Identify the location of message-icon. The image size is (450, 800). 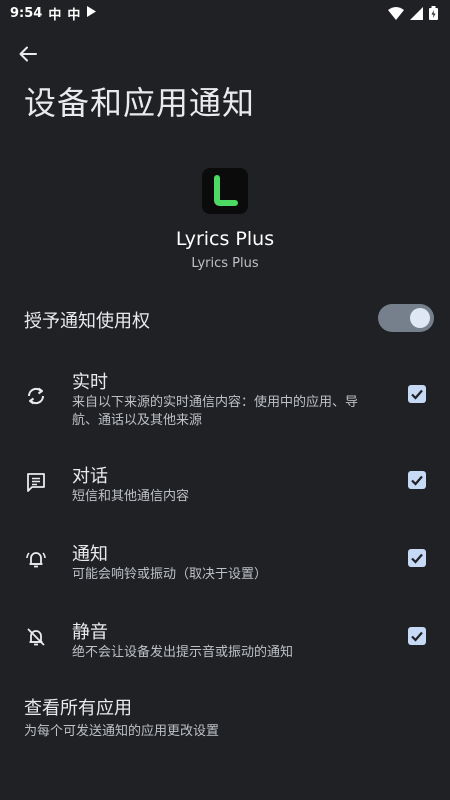
(36, 482).